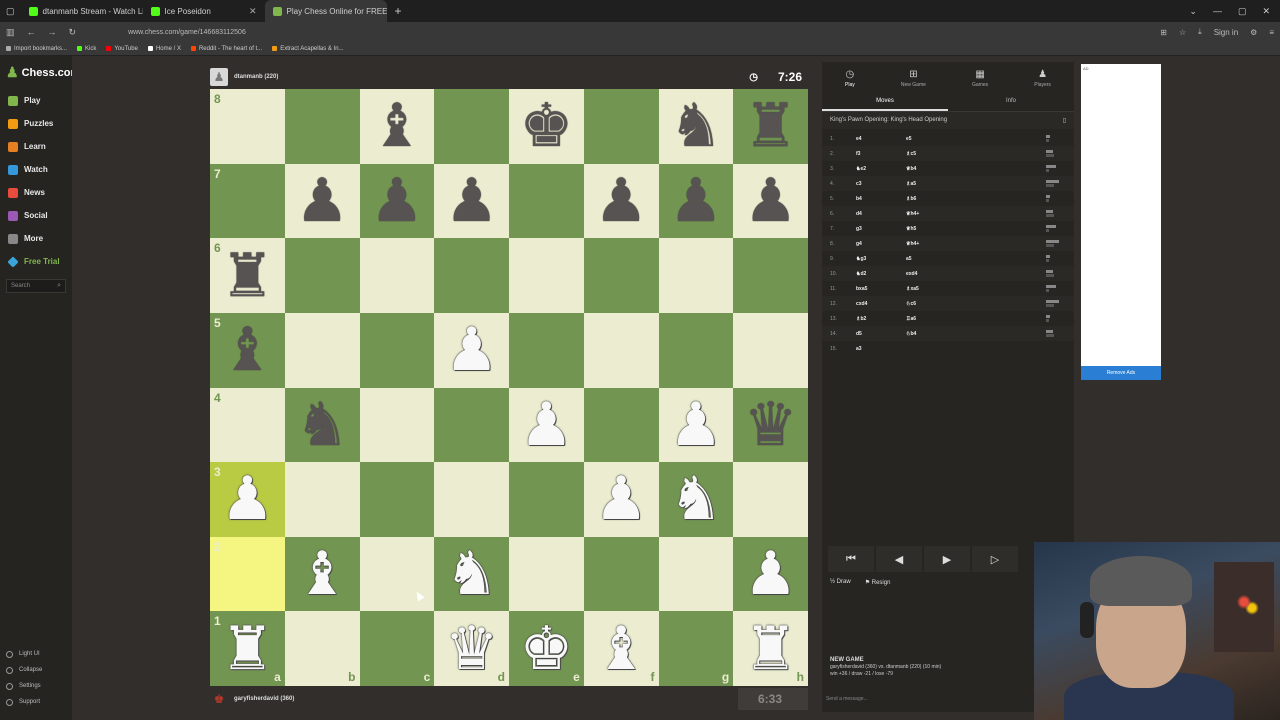 This screenshot has width=1280, height=720. I want to click on square-b3, so click(322, 499).